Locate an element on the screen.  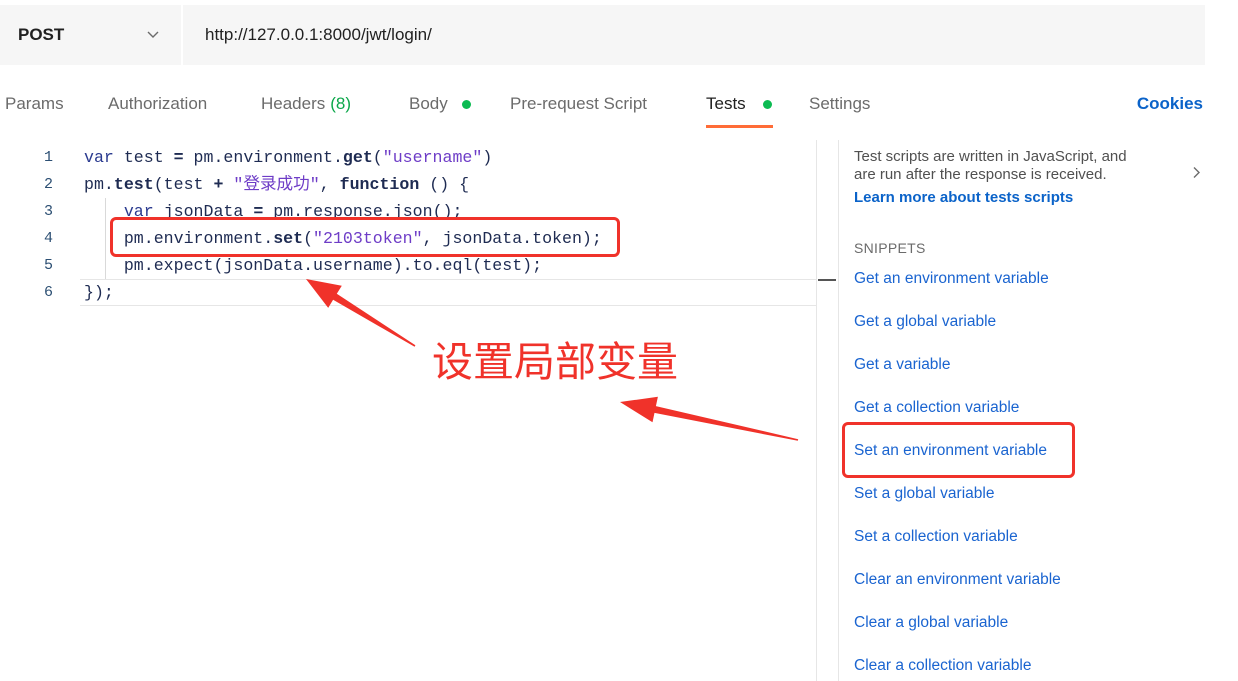
code-token: "username" is located at coordinates (432, 157).